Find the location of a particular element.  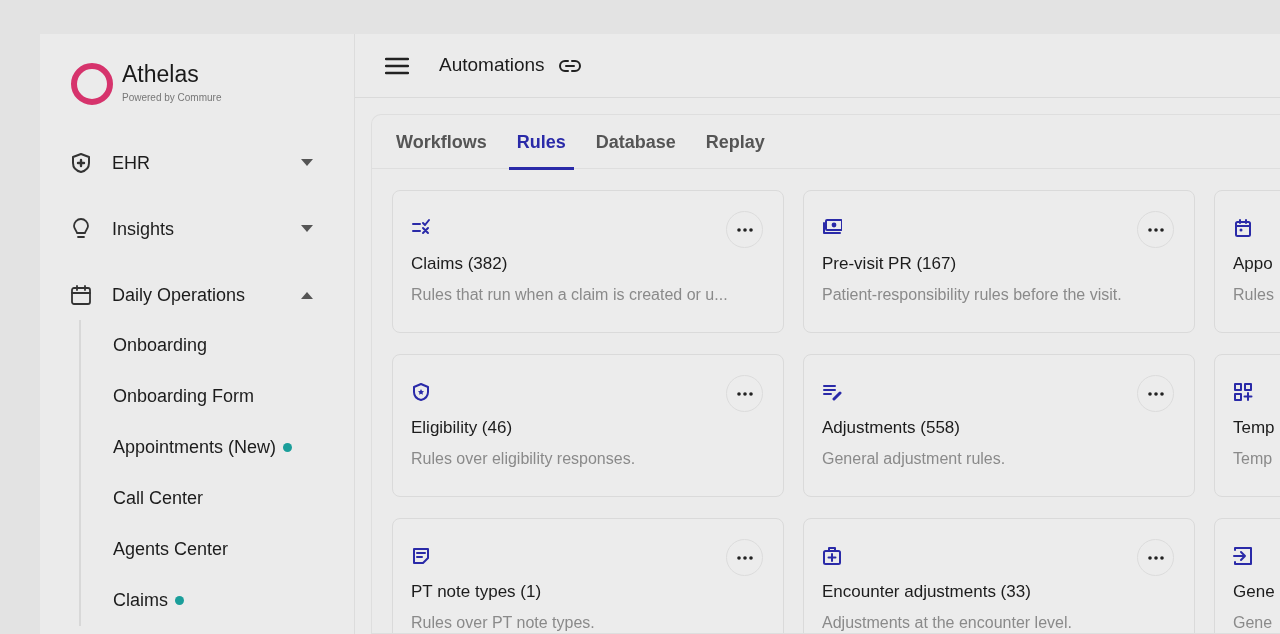

tab: Database is located at coordinates (640, 142).